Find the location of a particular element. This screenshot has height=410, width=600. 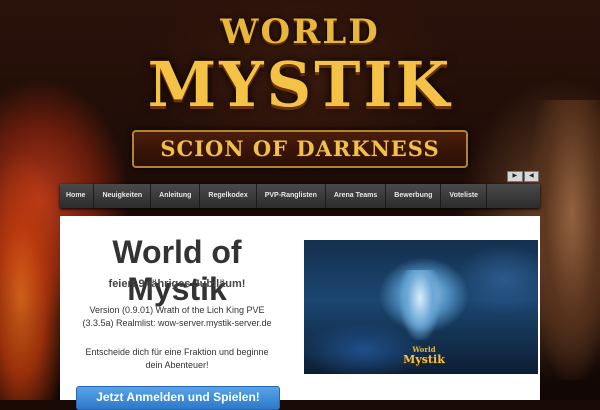

logo-mystik-text: MYSTIK is located at coordinates (300, 84).